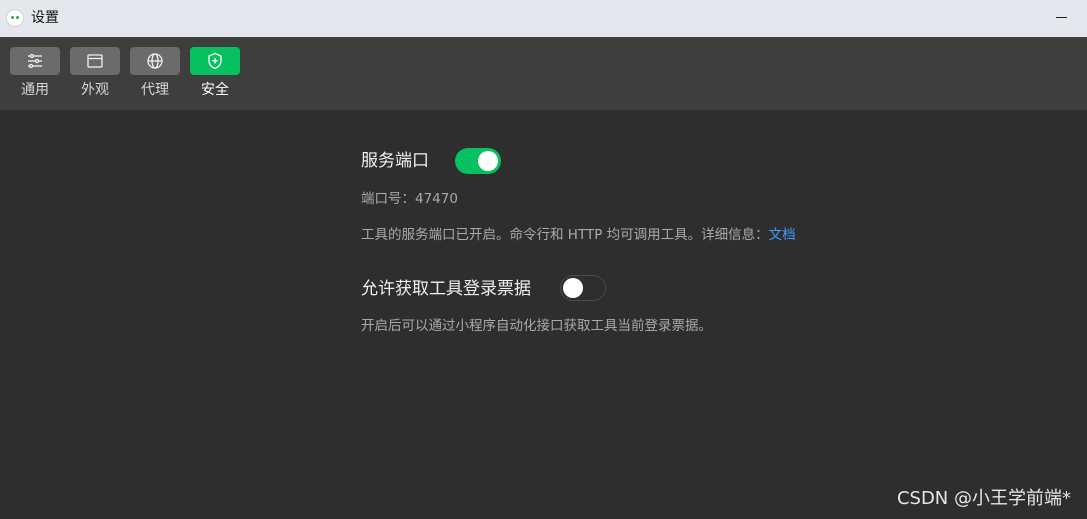 The image size is (1087, 519). What do you see at coordinates (409, 199) in the screenshot?
I see `service-port-number: 端口号：47470` at bounding box center [409, 199].